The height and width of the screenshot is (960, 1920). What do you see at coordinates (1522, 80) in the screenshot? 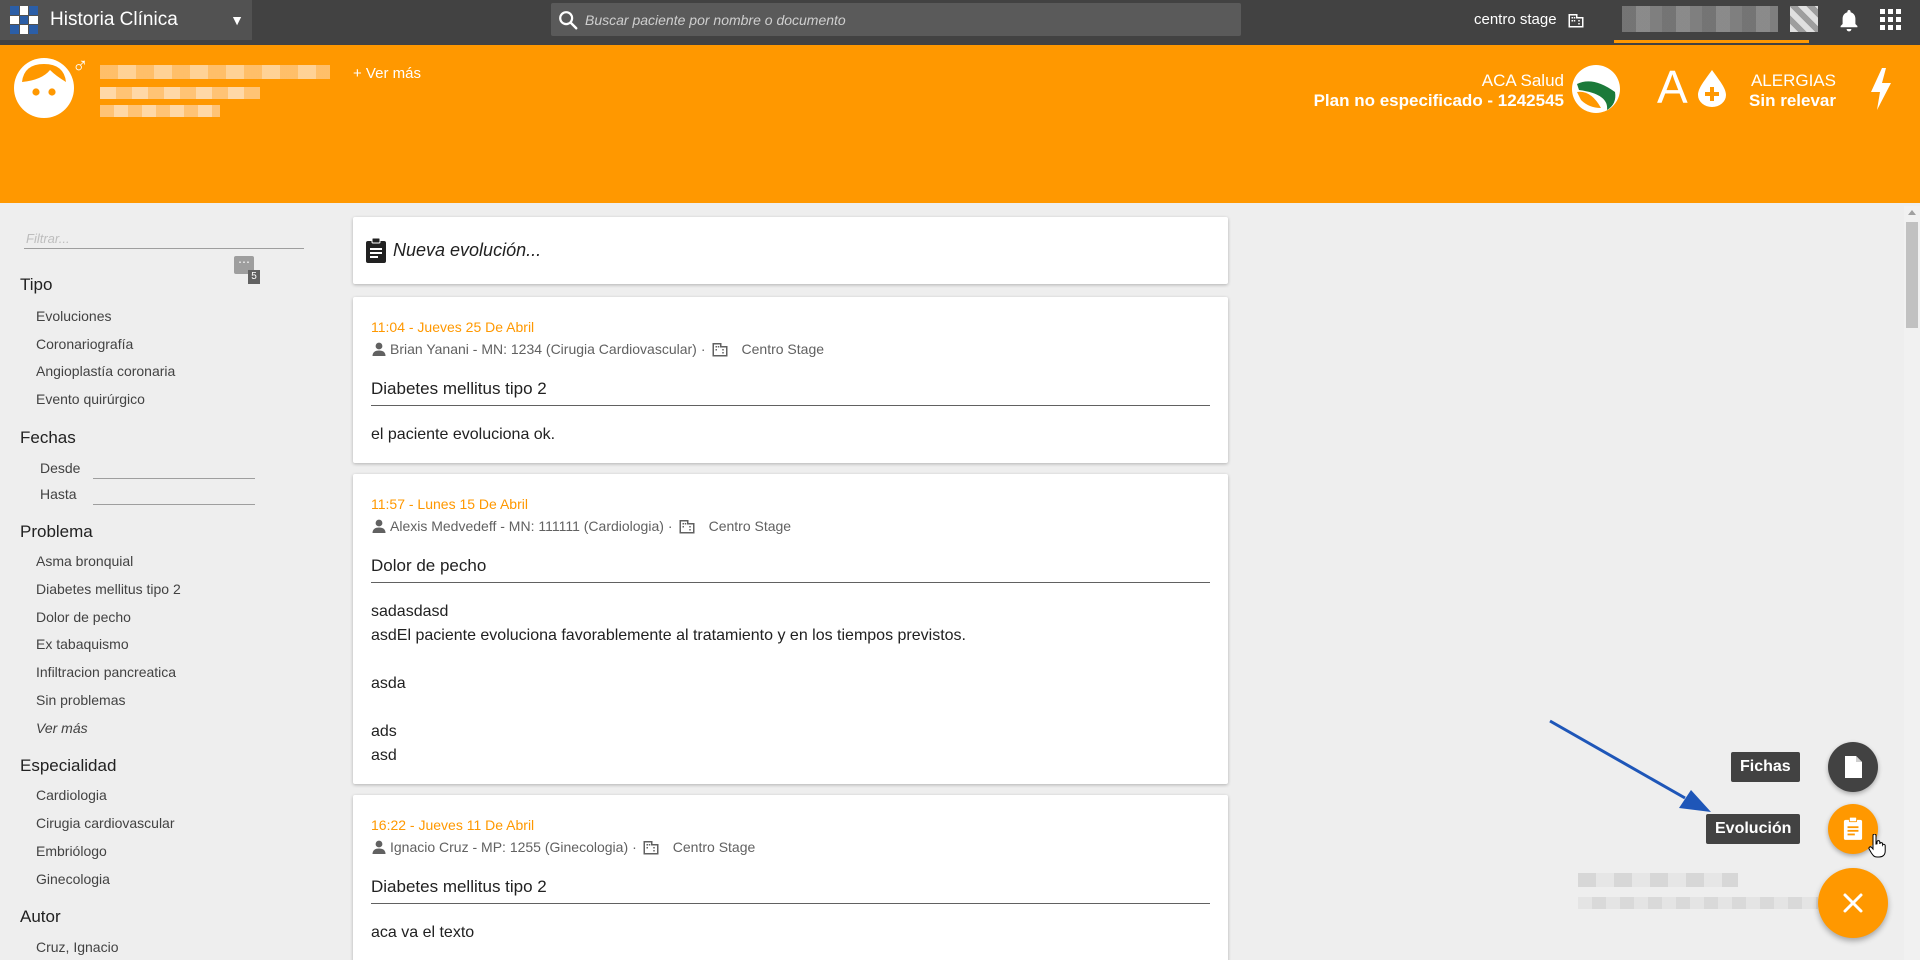
I see `insurance-name: ACA Salud` at bounding box center [1522, 80].